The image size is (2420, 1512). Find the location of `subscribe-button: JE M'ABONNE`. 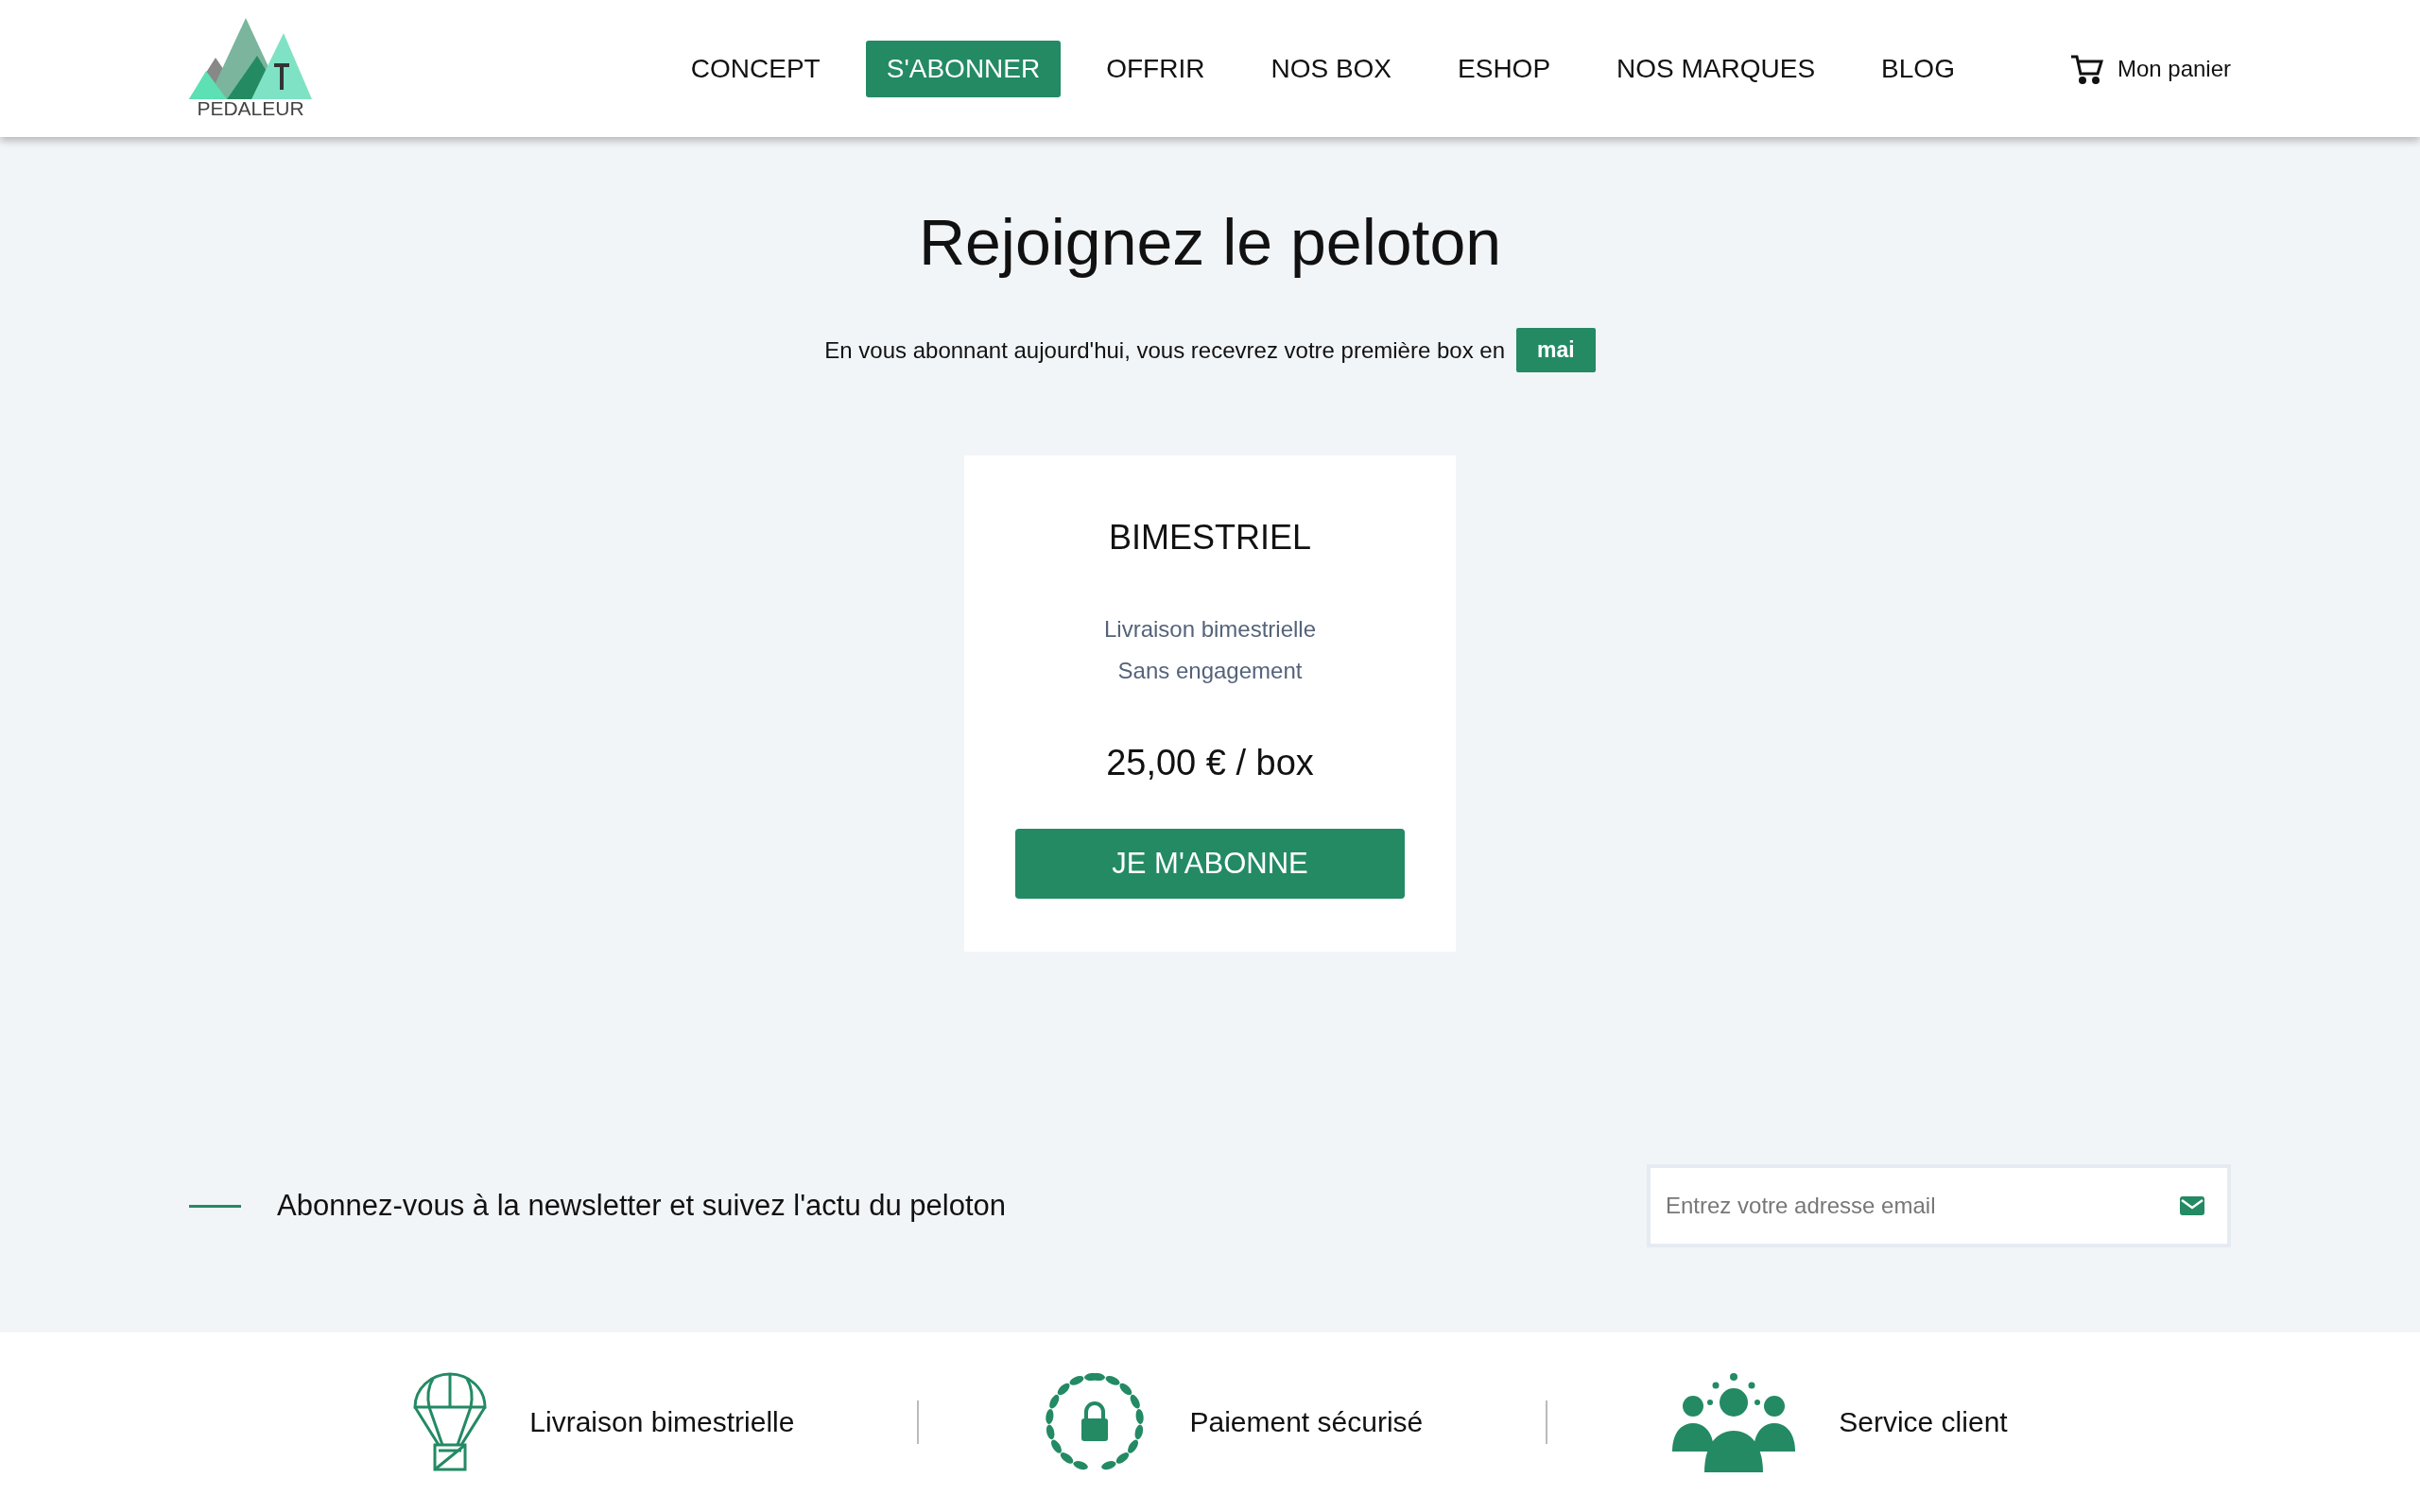

subscribe-button: JE M'ABONNE is located at coordinates (1210, 864).